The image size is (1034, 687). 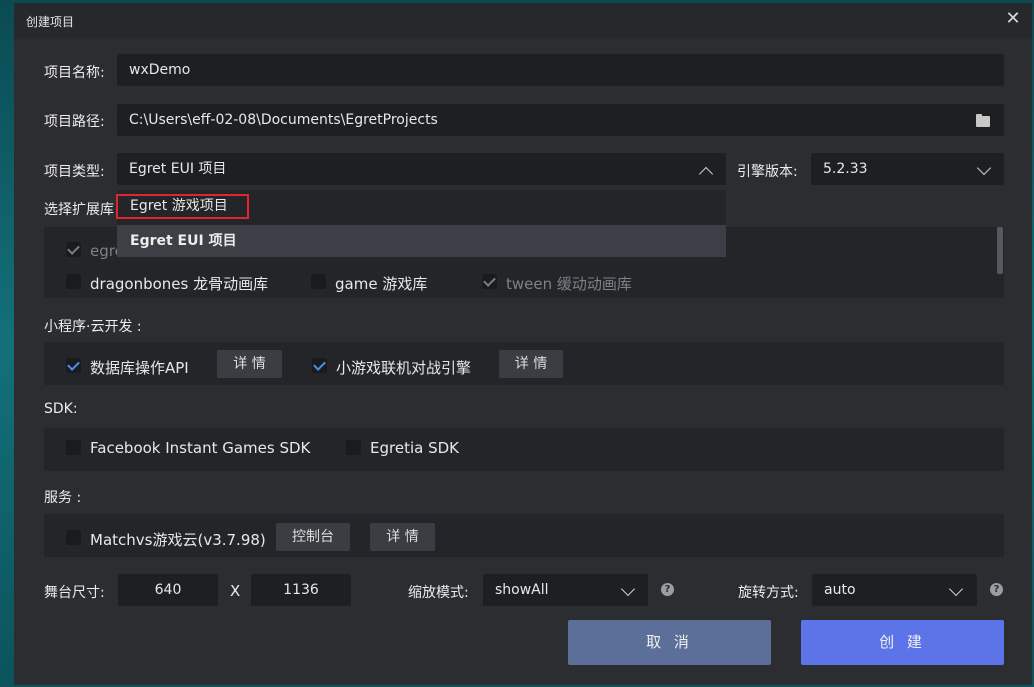 What do you see at coordinates (402, 537) in the screenshot?
I see `services-detail-button: 详 情` at bounding box center [402, 537].